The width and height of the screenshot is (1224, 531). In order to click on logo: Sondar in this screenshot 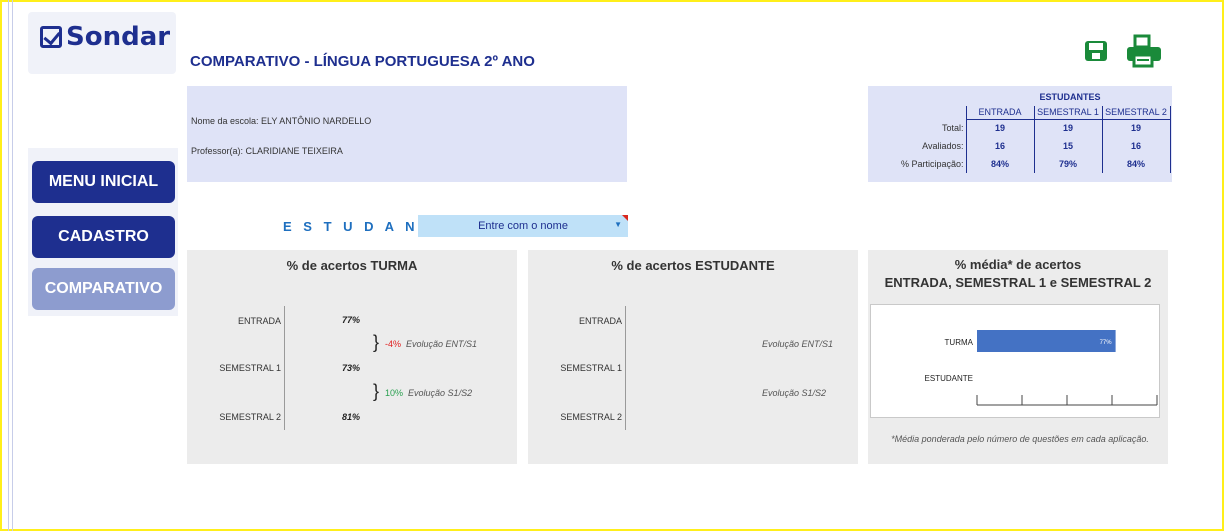, I will do `click(105, 37)`.